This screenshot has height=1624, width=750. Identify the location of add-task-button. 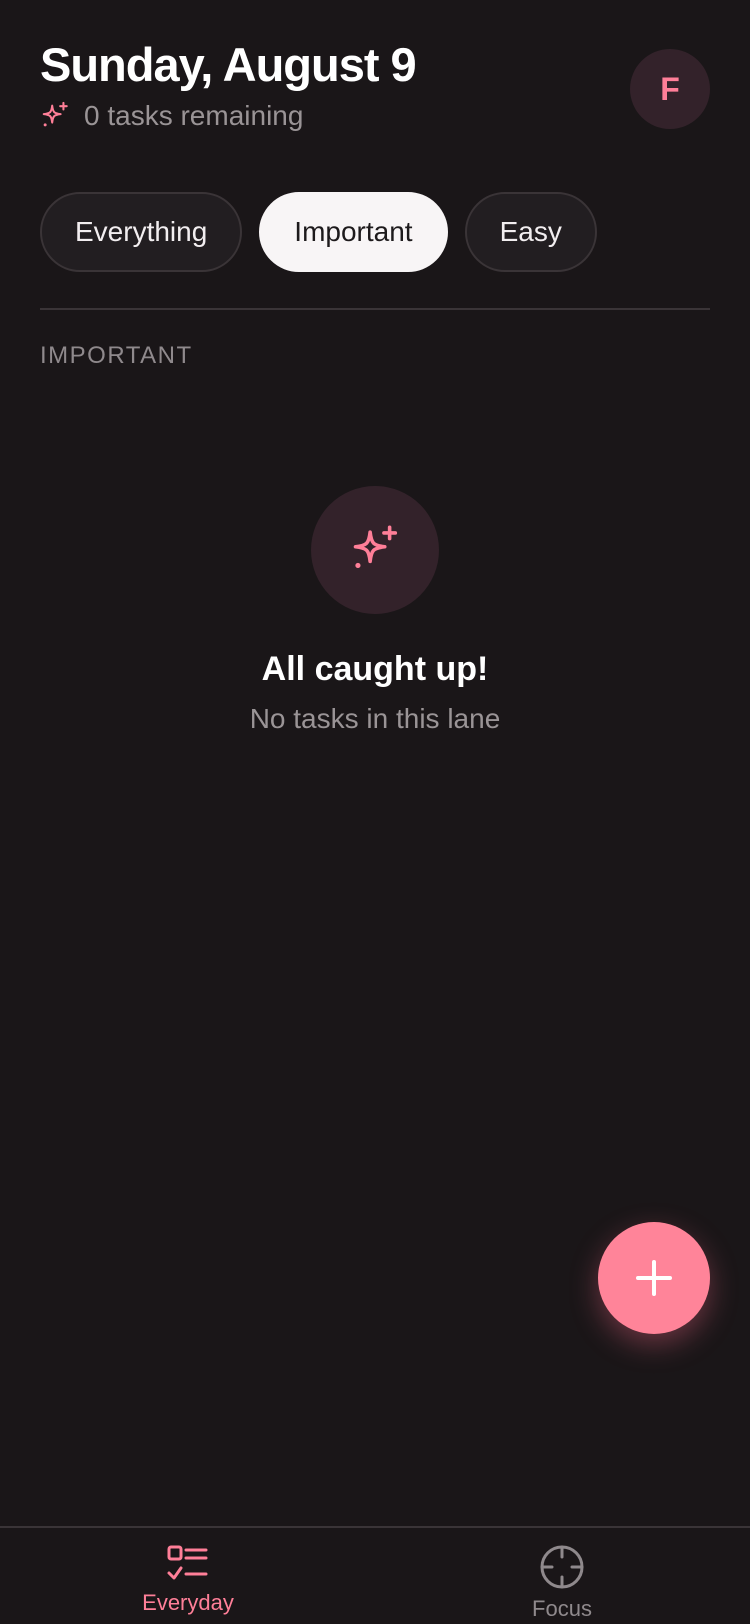
(654, 1278).